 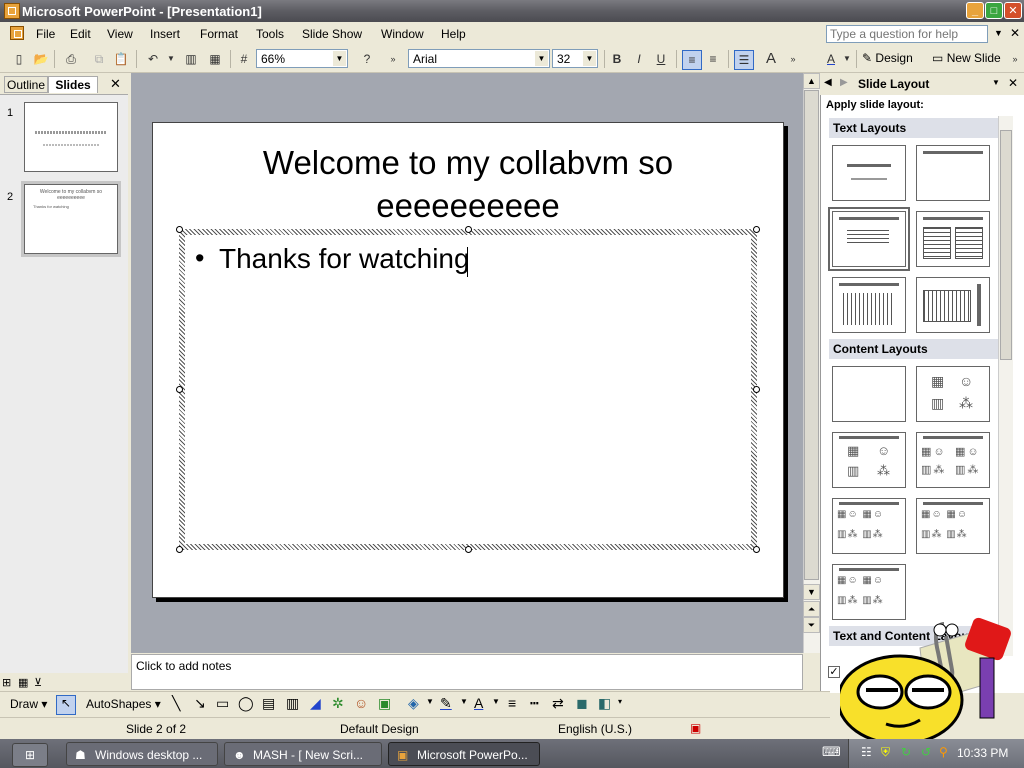 I want to click on tray-search-icon: ⚲, so click(x=943, y=752).